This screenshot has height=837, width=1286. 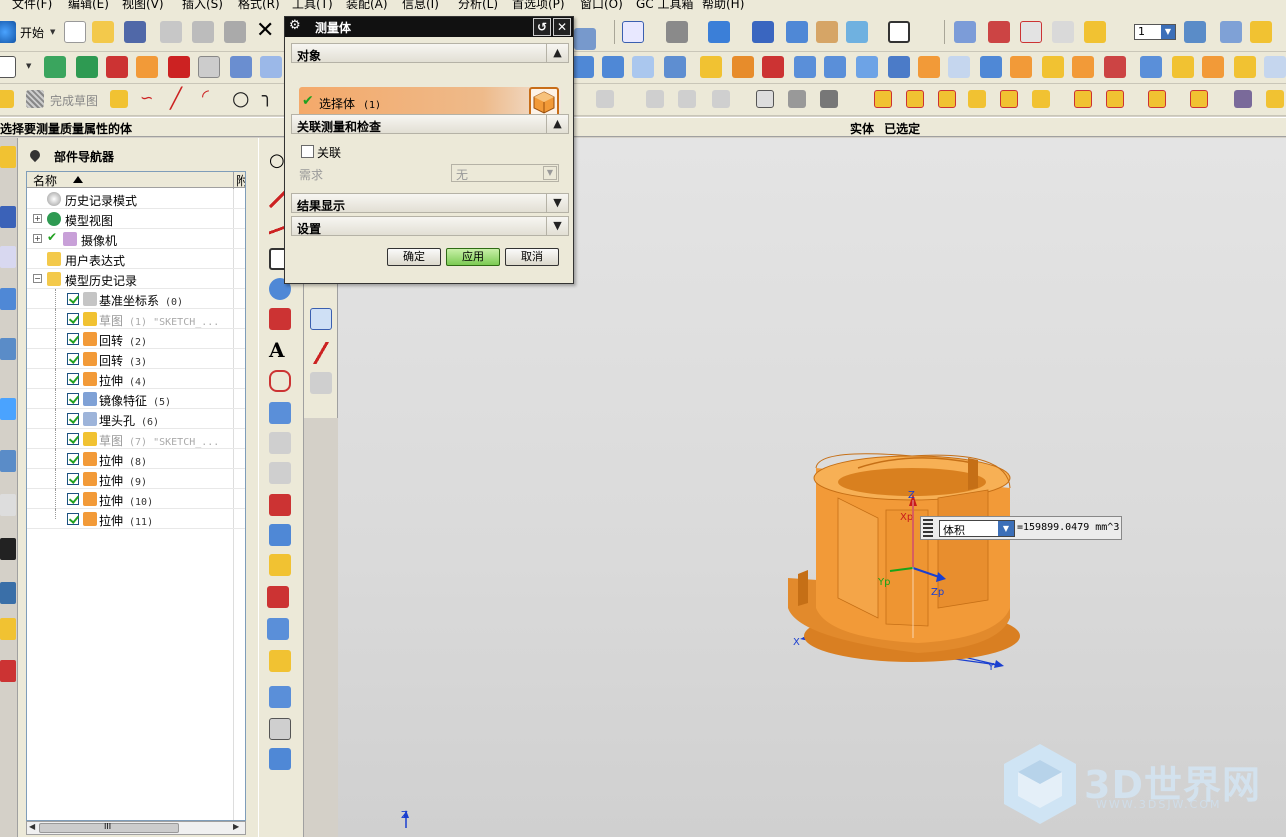 I want to click on manufacturing-wizard-icon, so click(x=8, y=593).